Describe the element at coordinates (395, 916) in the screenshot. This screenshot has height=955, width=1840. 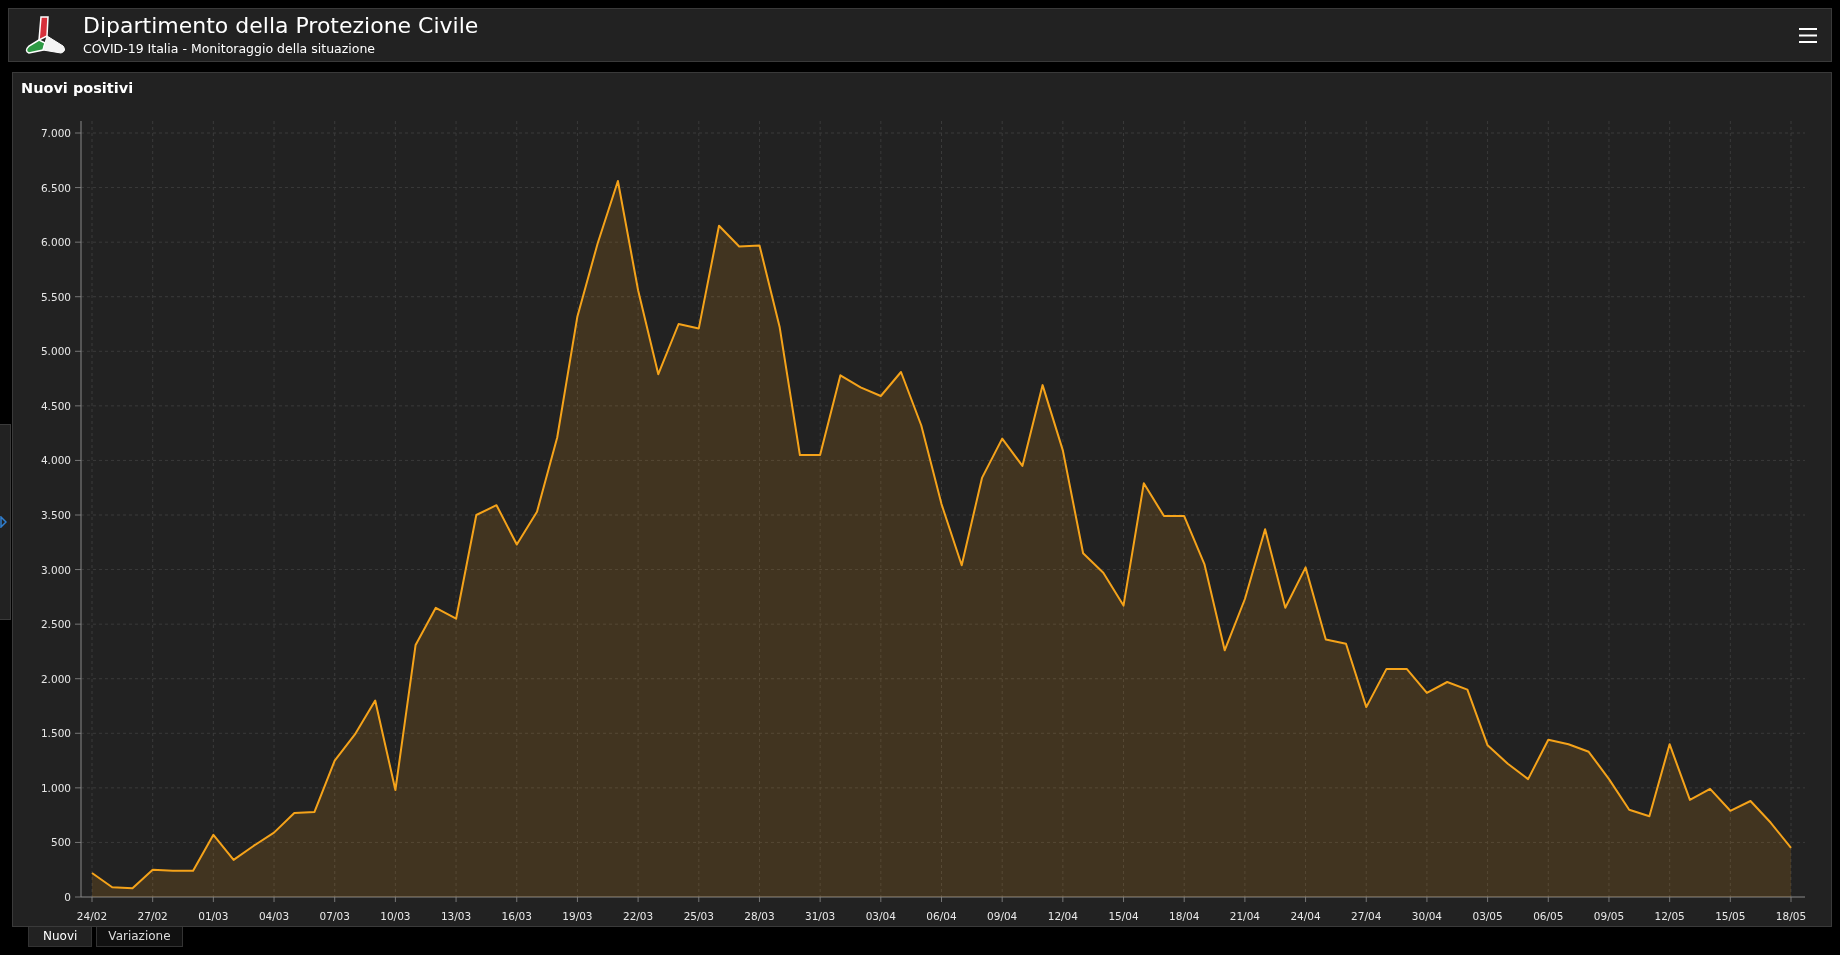
I see `axis-label: 10/03` at that location.